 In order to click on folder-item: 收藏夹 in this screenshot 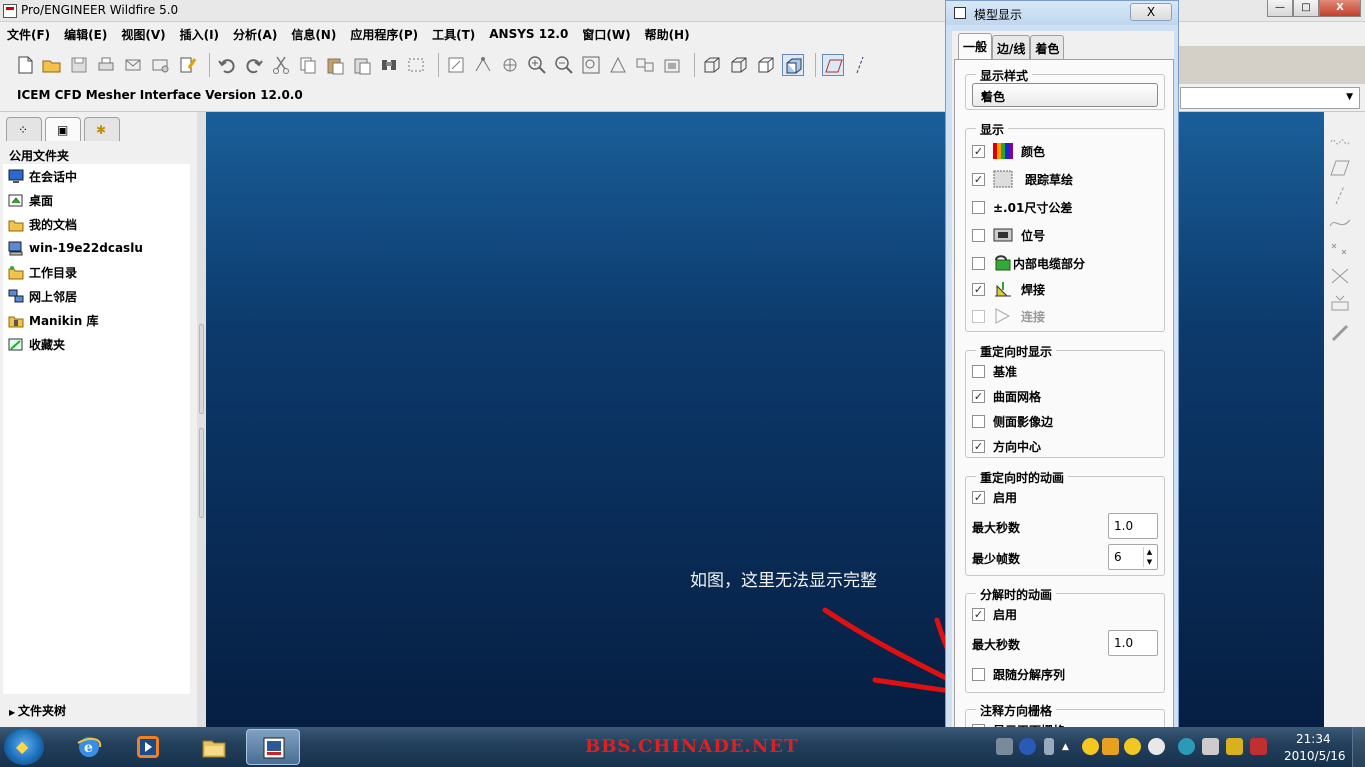, I will do `click(96, 344)`.